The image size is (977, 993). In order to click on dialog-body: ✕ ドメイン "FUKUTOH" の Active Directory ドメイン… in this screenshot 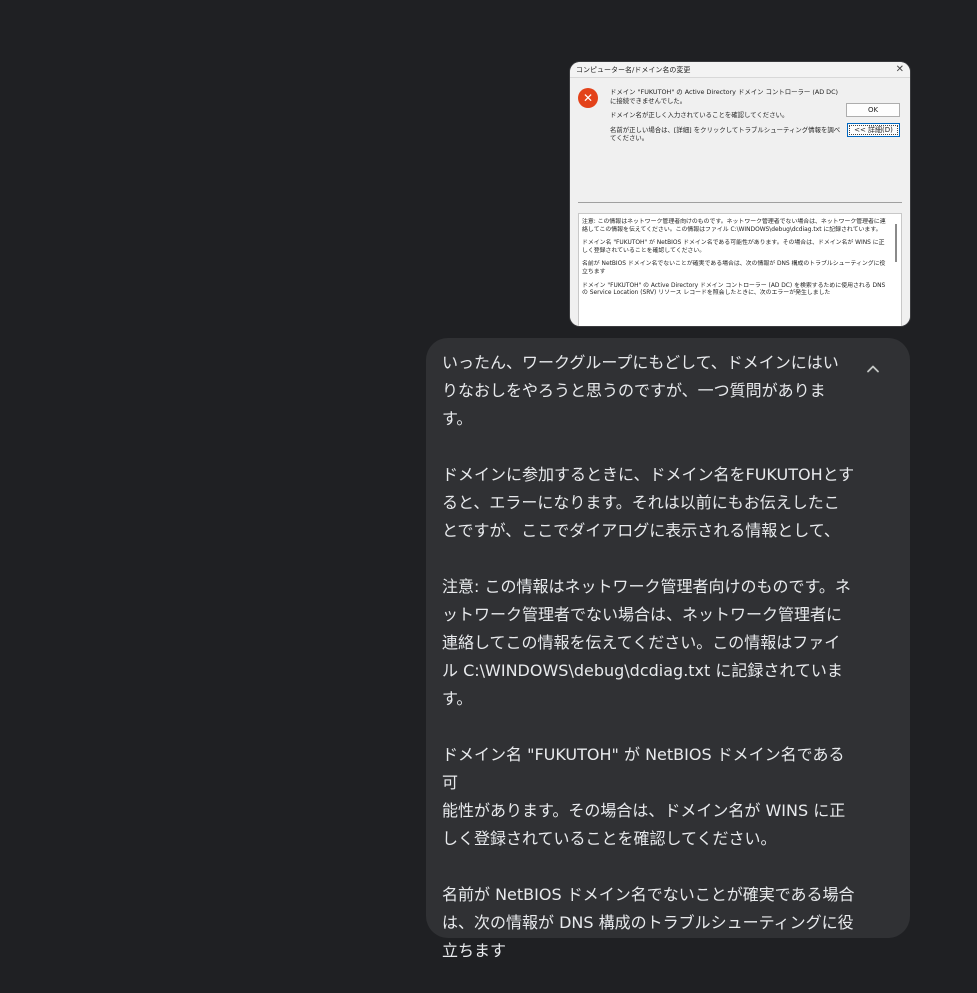, I will do `click(740, 202)`.